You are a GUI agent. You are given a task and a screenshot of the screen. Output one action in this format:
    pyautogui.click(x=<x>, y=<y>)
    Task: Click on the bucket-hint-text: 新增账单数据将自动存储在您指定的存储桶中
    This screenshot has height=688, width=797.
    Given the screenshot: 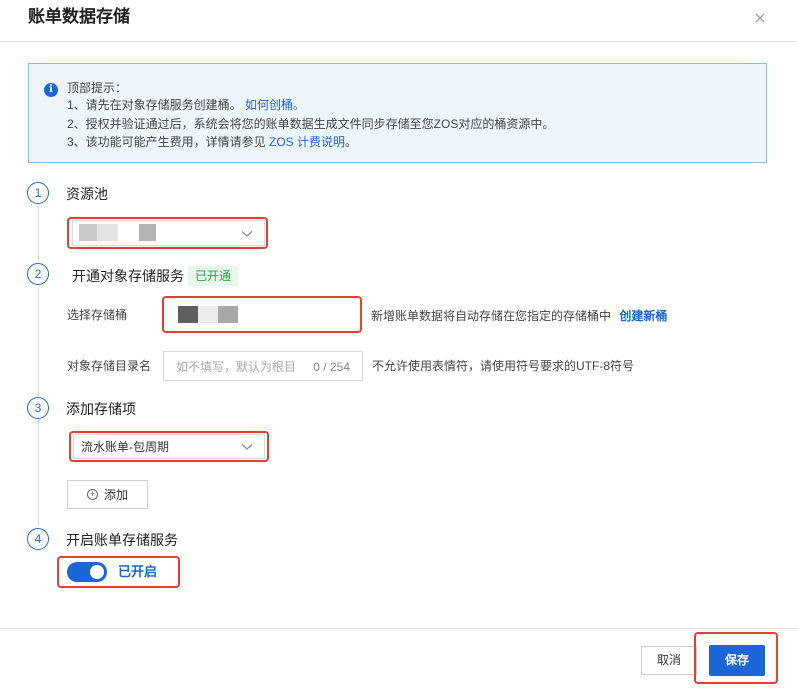 What is the action you would take?
    pyautogui.click(x=491, y=316)
    